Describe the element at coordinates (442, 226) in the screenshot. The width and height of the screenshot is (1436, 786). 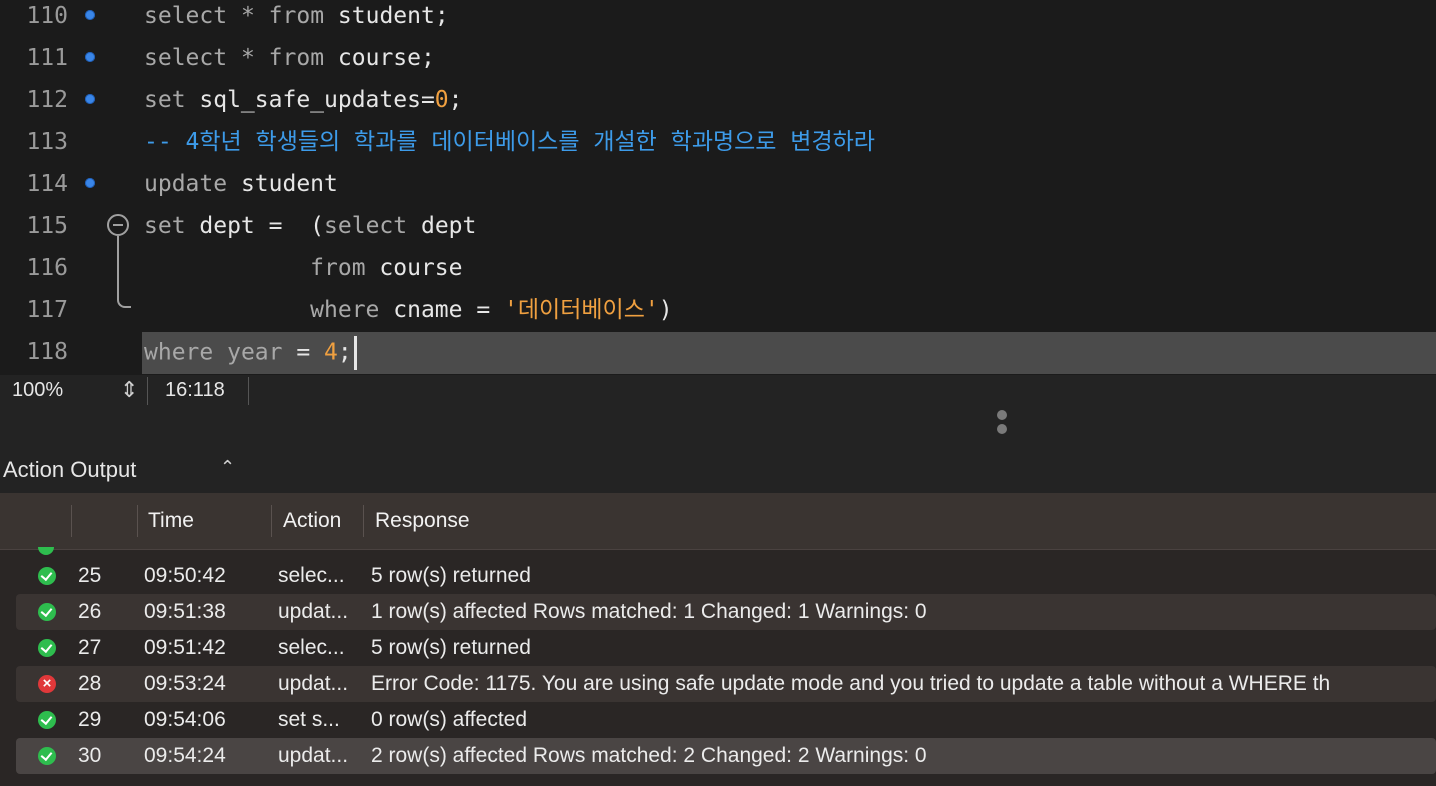
I see `code-token: dept` at that location.